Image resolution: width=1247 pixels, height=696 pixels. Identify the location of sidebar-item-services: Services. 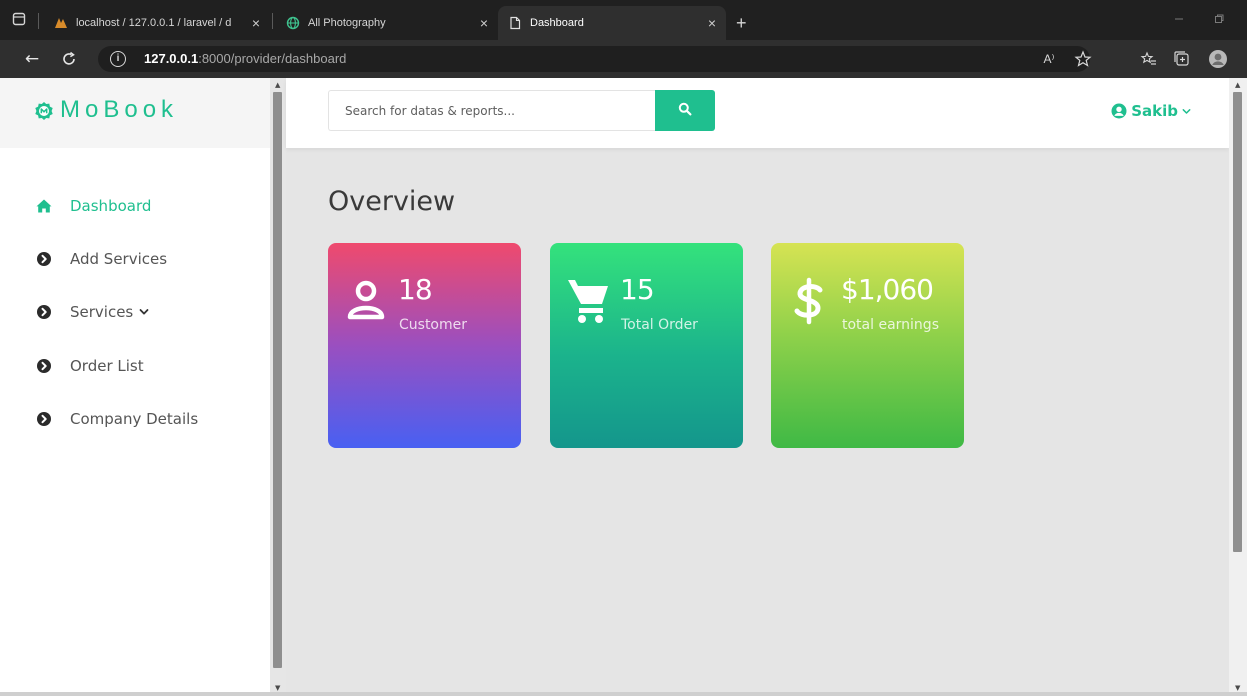
(92, 312).